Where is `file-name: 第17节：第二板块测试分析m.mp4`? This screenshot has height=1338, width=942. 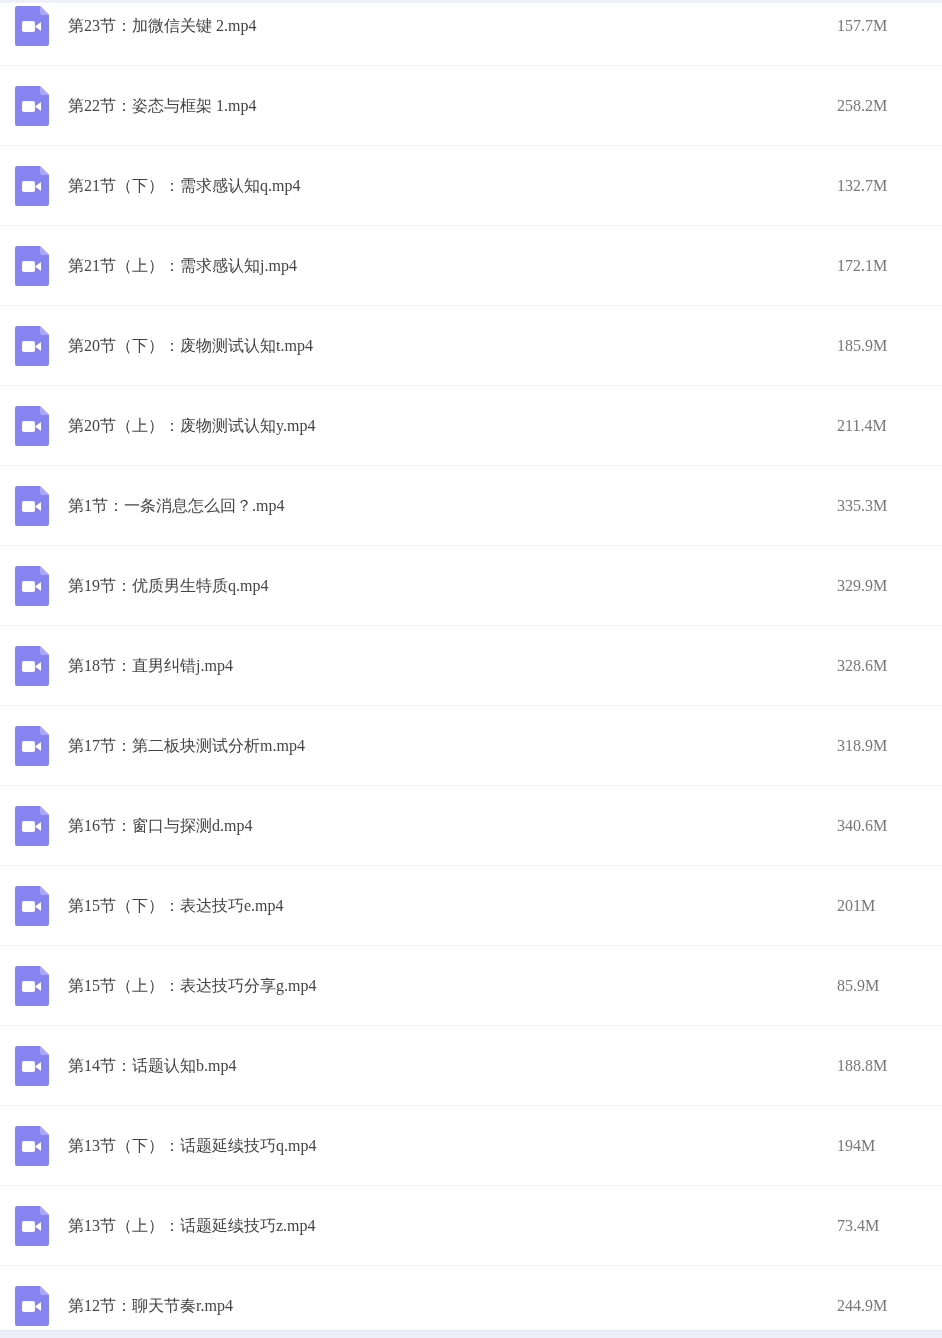
file-name: 第17节：第二板块测试分析m.mp4 is located at coordinates (186, 745).